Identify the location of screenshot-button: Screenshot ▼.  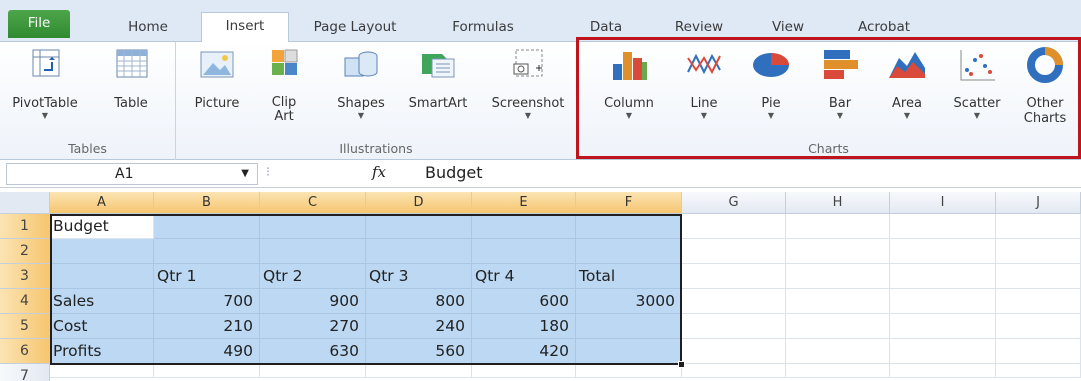
(528, 83).